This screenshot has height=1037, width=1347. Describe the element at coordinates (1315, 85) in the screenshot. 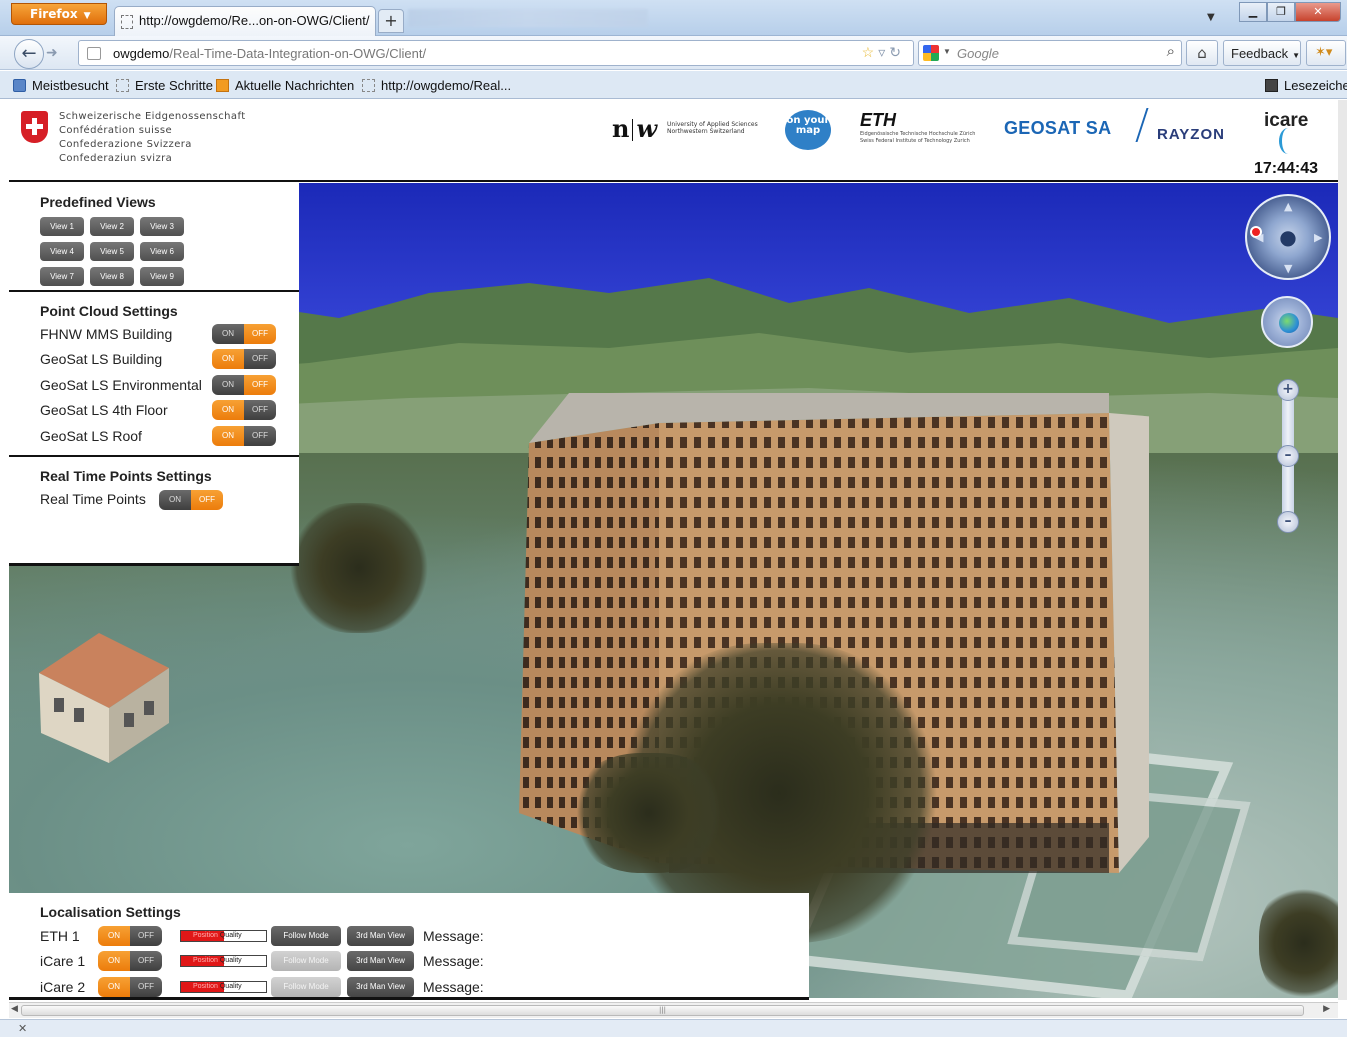

I see `bookmarks-menu-label: Lesezeichen` at that location.